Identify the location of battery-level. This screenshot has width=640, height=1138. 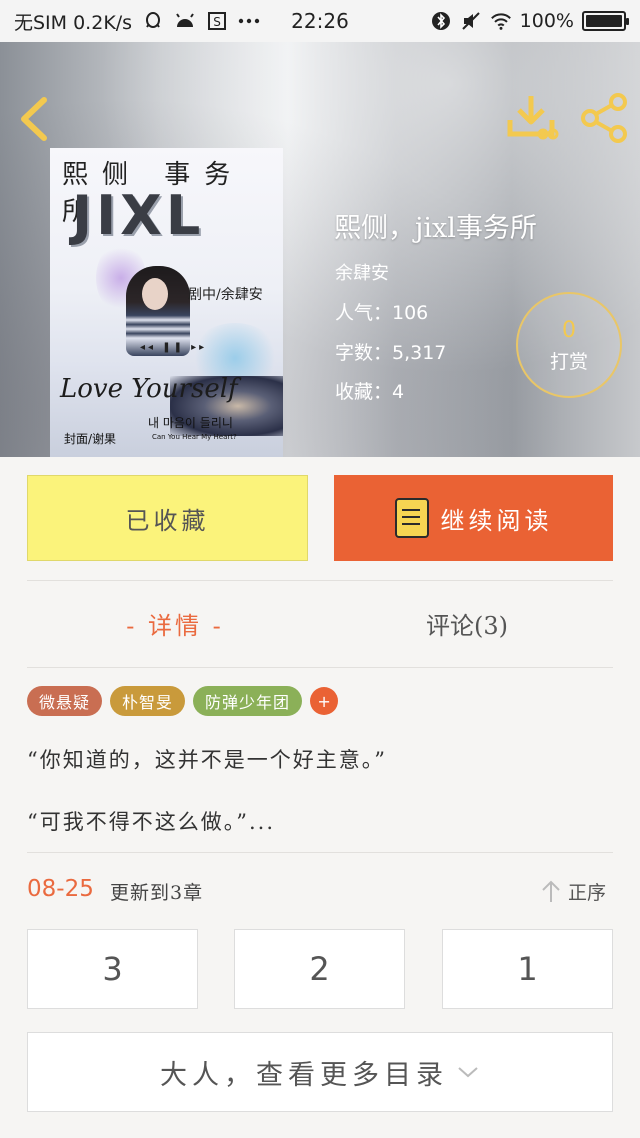
(604, 21).